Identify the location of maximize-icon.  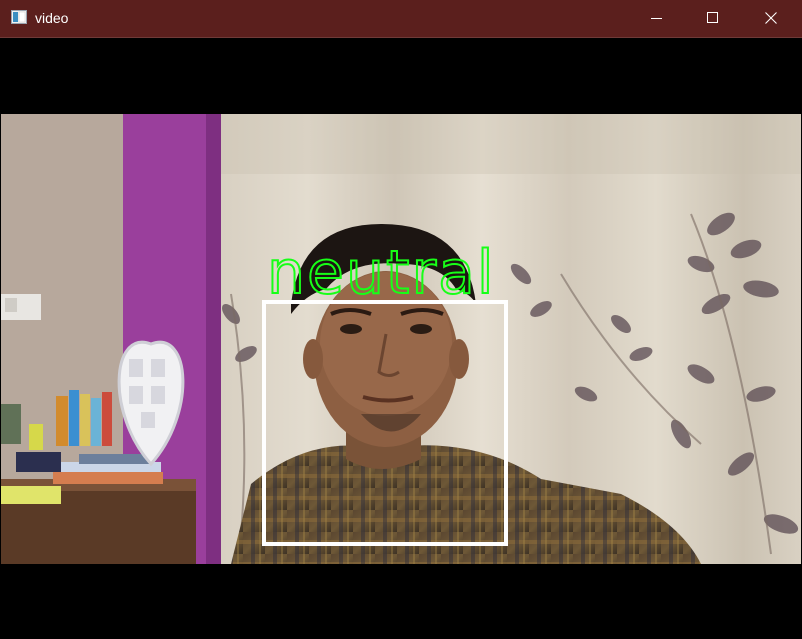
(712, 17).